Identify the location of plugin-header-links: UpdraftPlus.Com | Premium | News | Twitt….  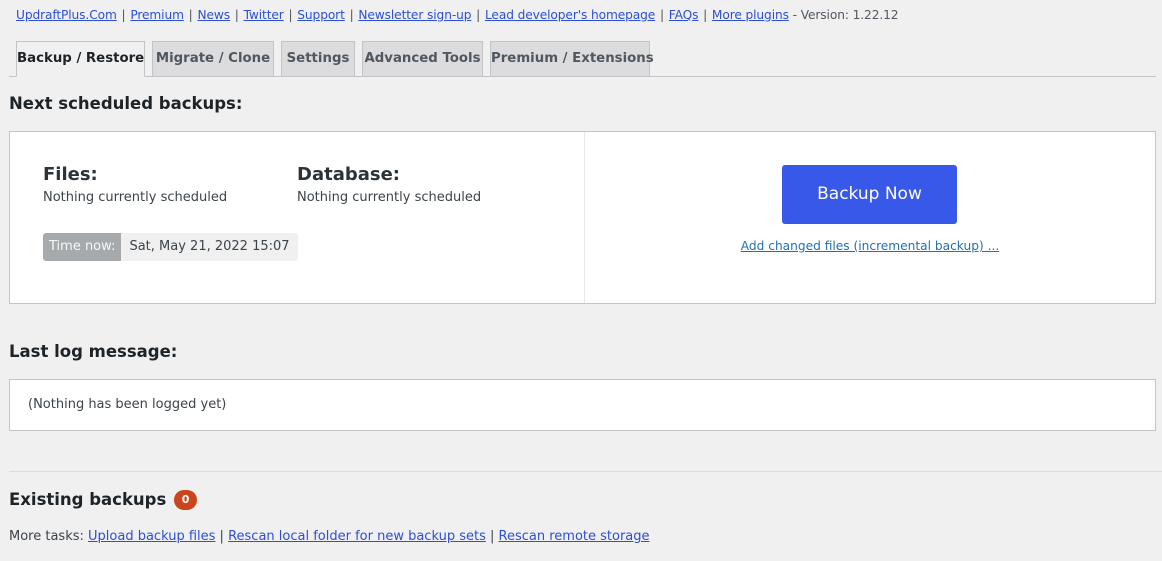
(457, 15).